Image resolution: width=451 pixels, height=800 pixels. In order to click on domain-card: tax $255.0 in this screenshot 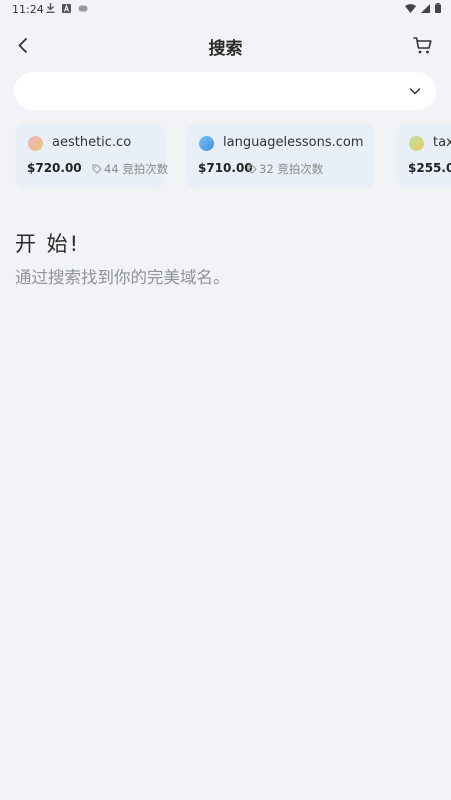, I will do `click(424, 155)`.